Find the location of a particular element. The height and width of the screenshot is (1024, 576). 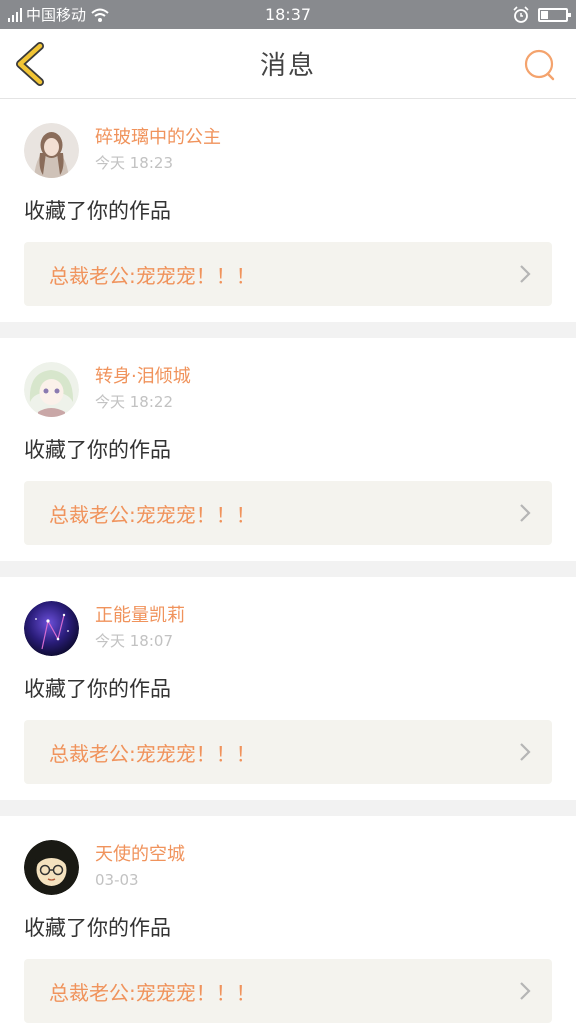

username: 正能量凯莉 is located at coordinates (140, 616).